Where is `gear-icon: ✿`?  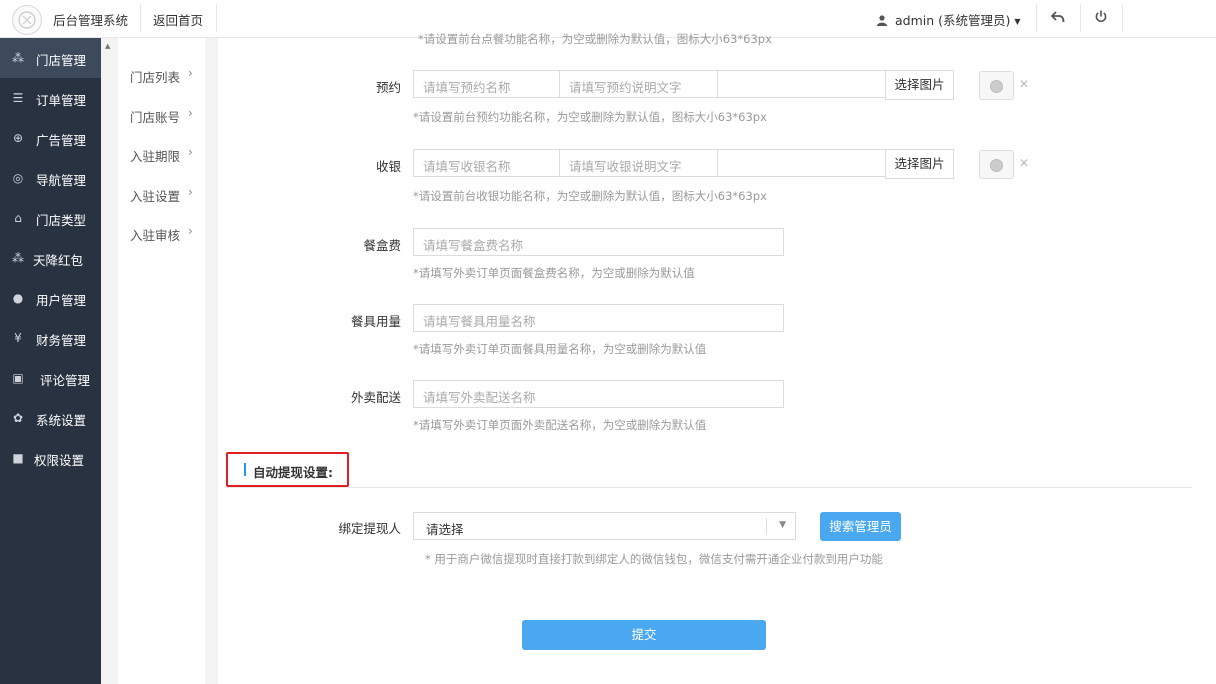
gear-icon: ✿ is located at coordinates (18, 418).